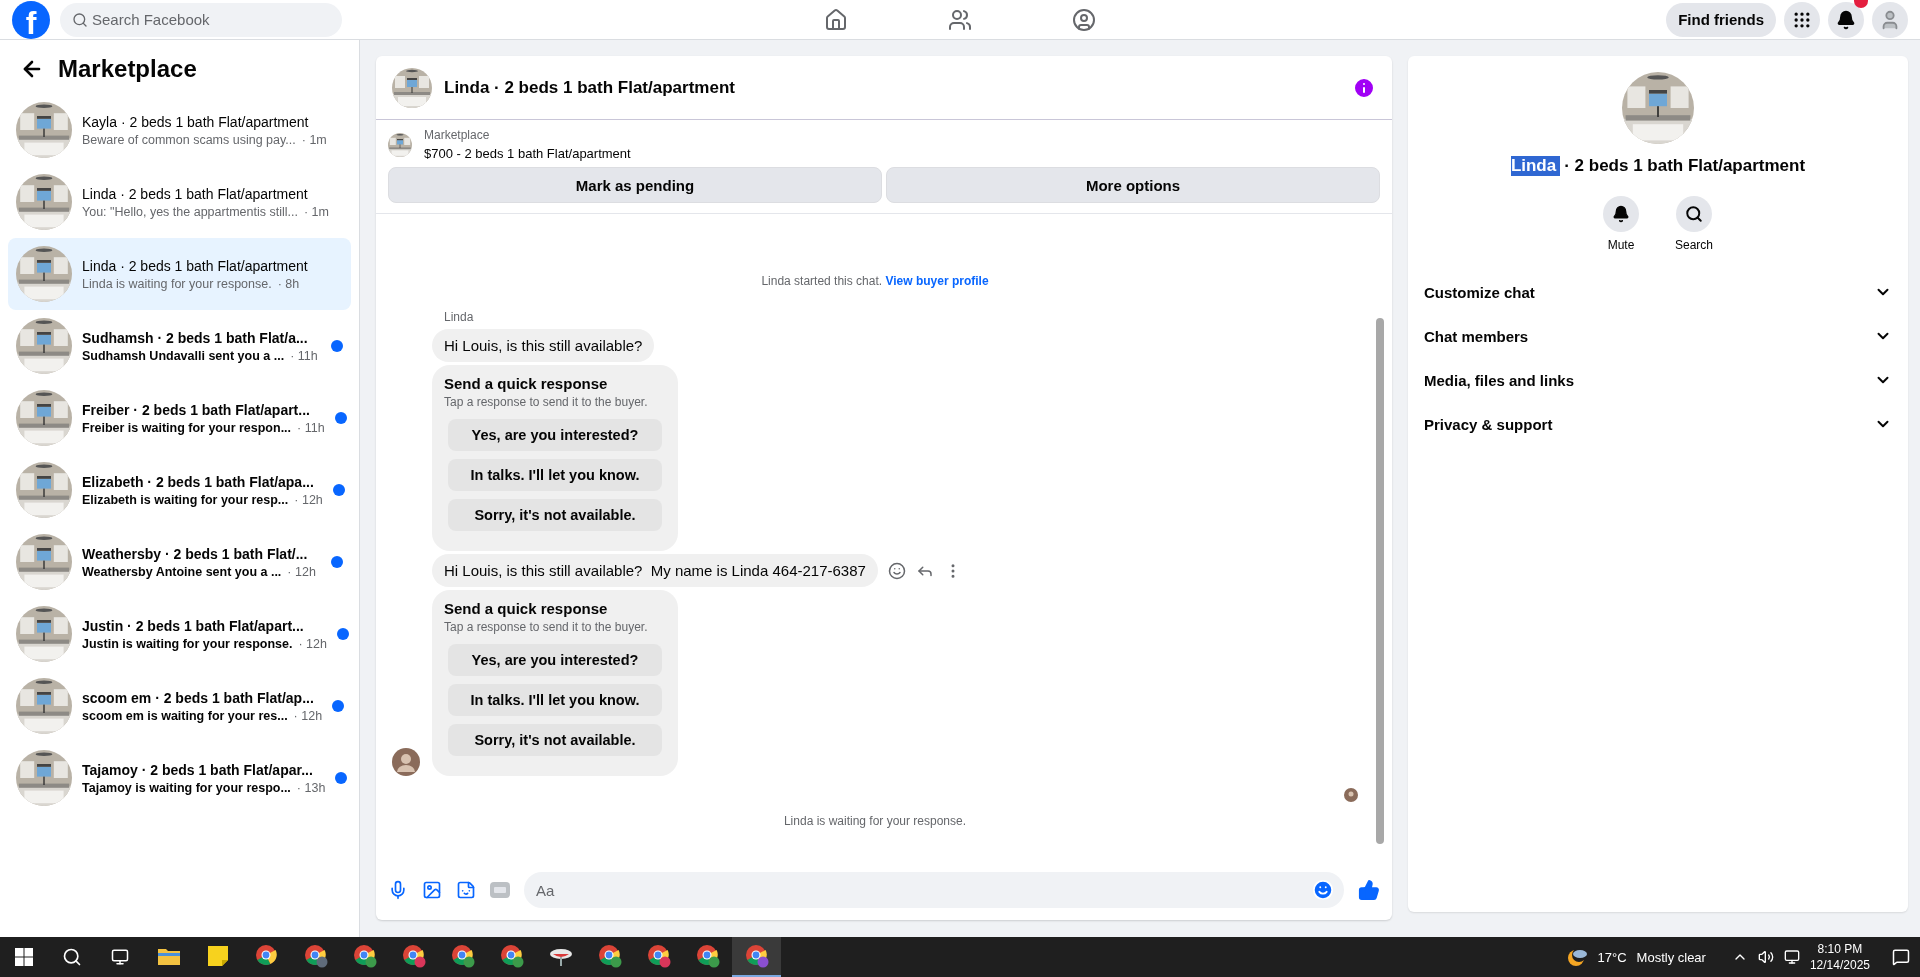 The image size is (1920, 977). I want to click on search-field: Search Facebook, so click(201, 19).